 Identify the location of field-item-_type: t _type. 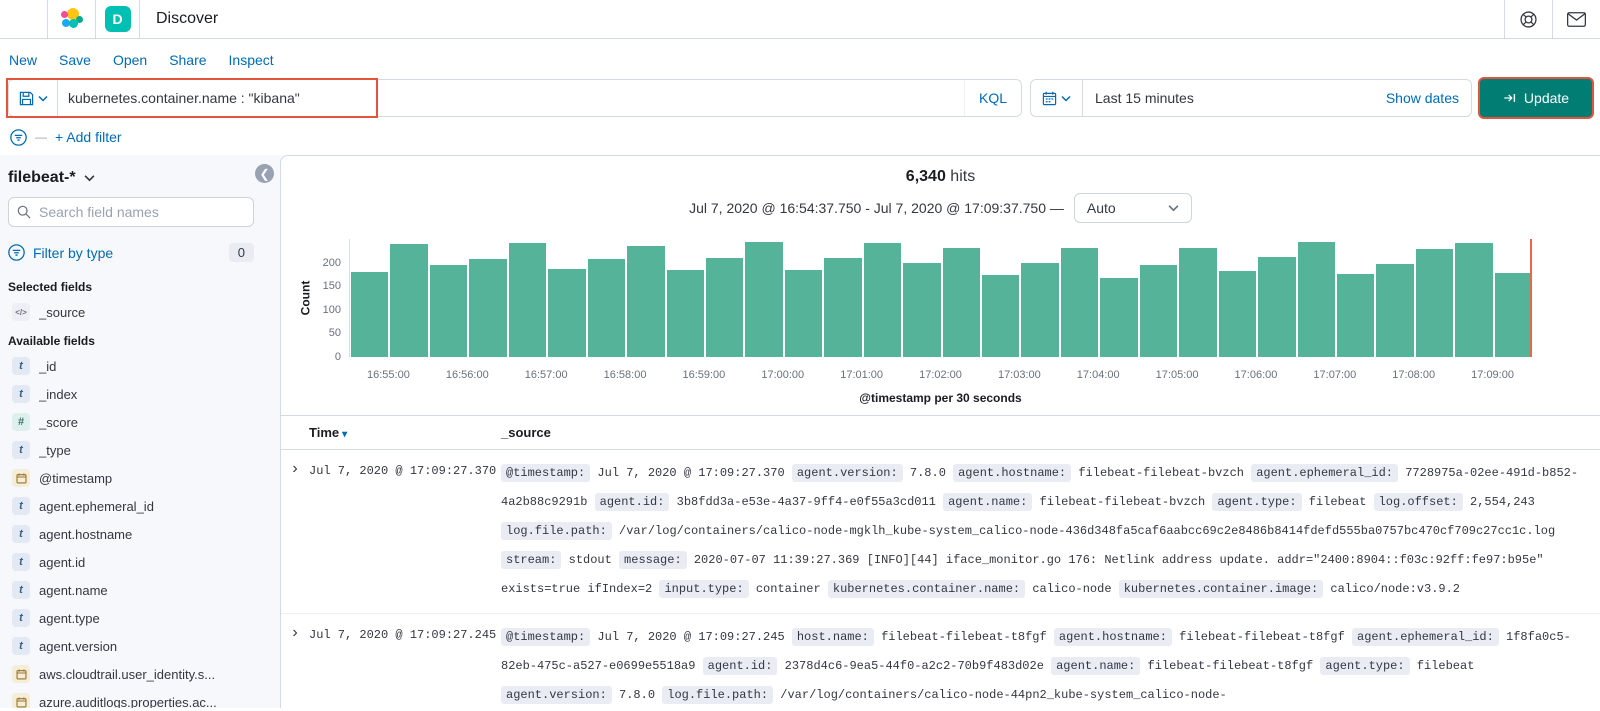
(131, 450).